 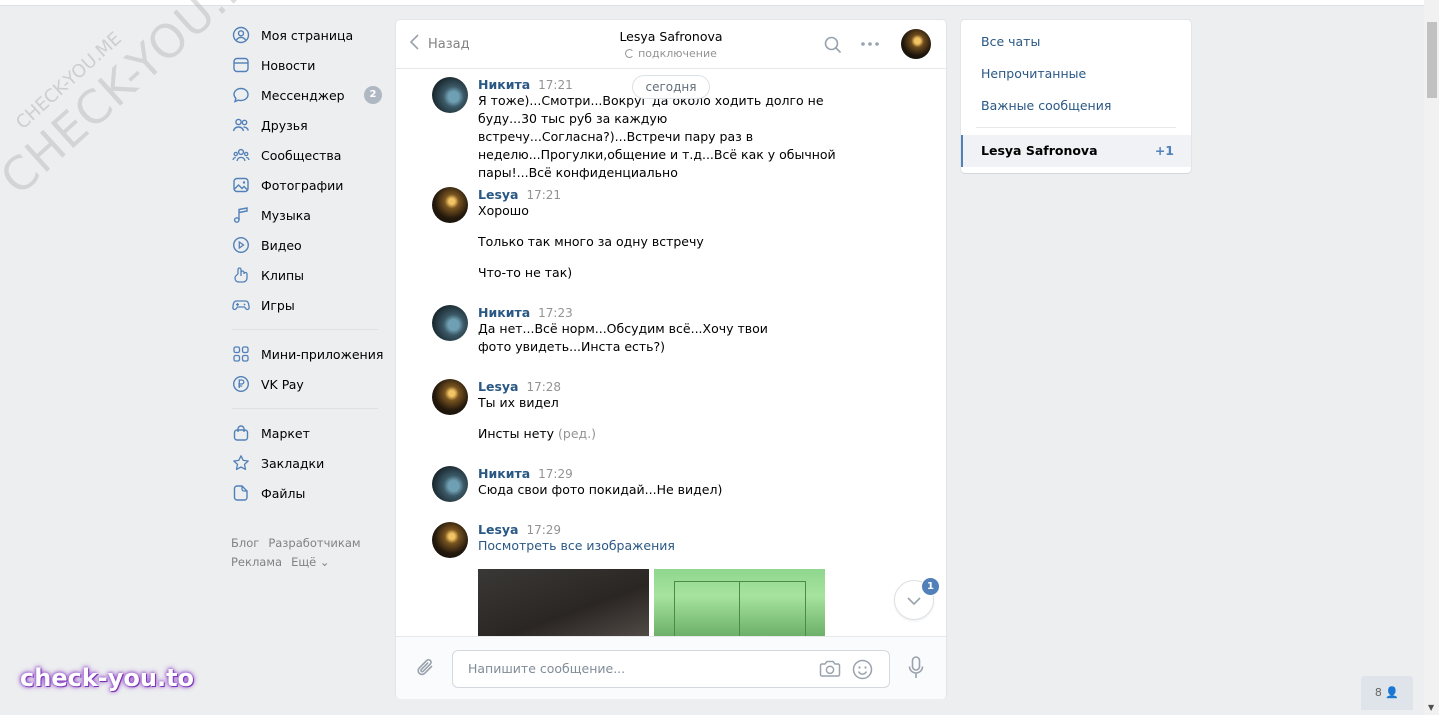 What do you see at coordinates (917, 598) in the screenshot?
I see `scroll-to-bottom-button: 1` at bounding box center [917, 598].